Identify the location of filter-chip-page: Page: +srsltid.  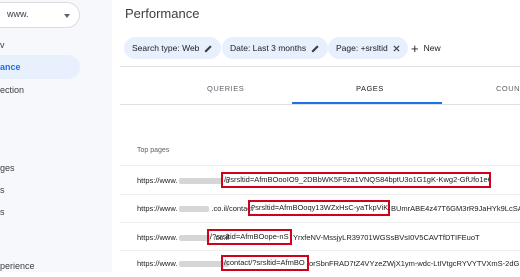
(368, 48).